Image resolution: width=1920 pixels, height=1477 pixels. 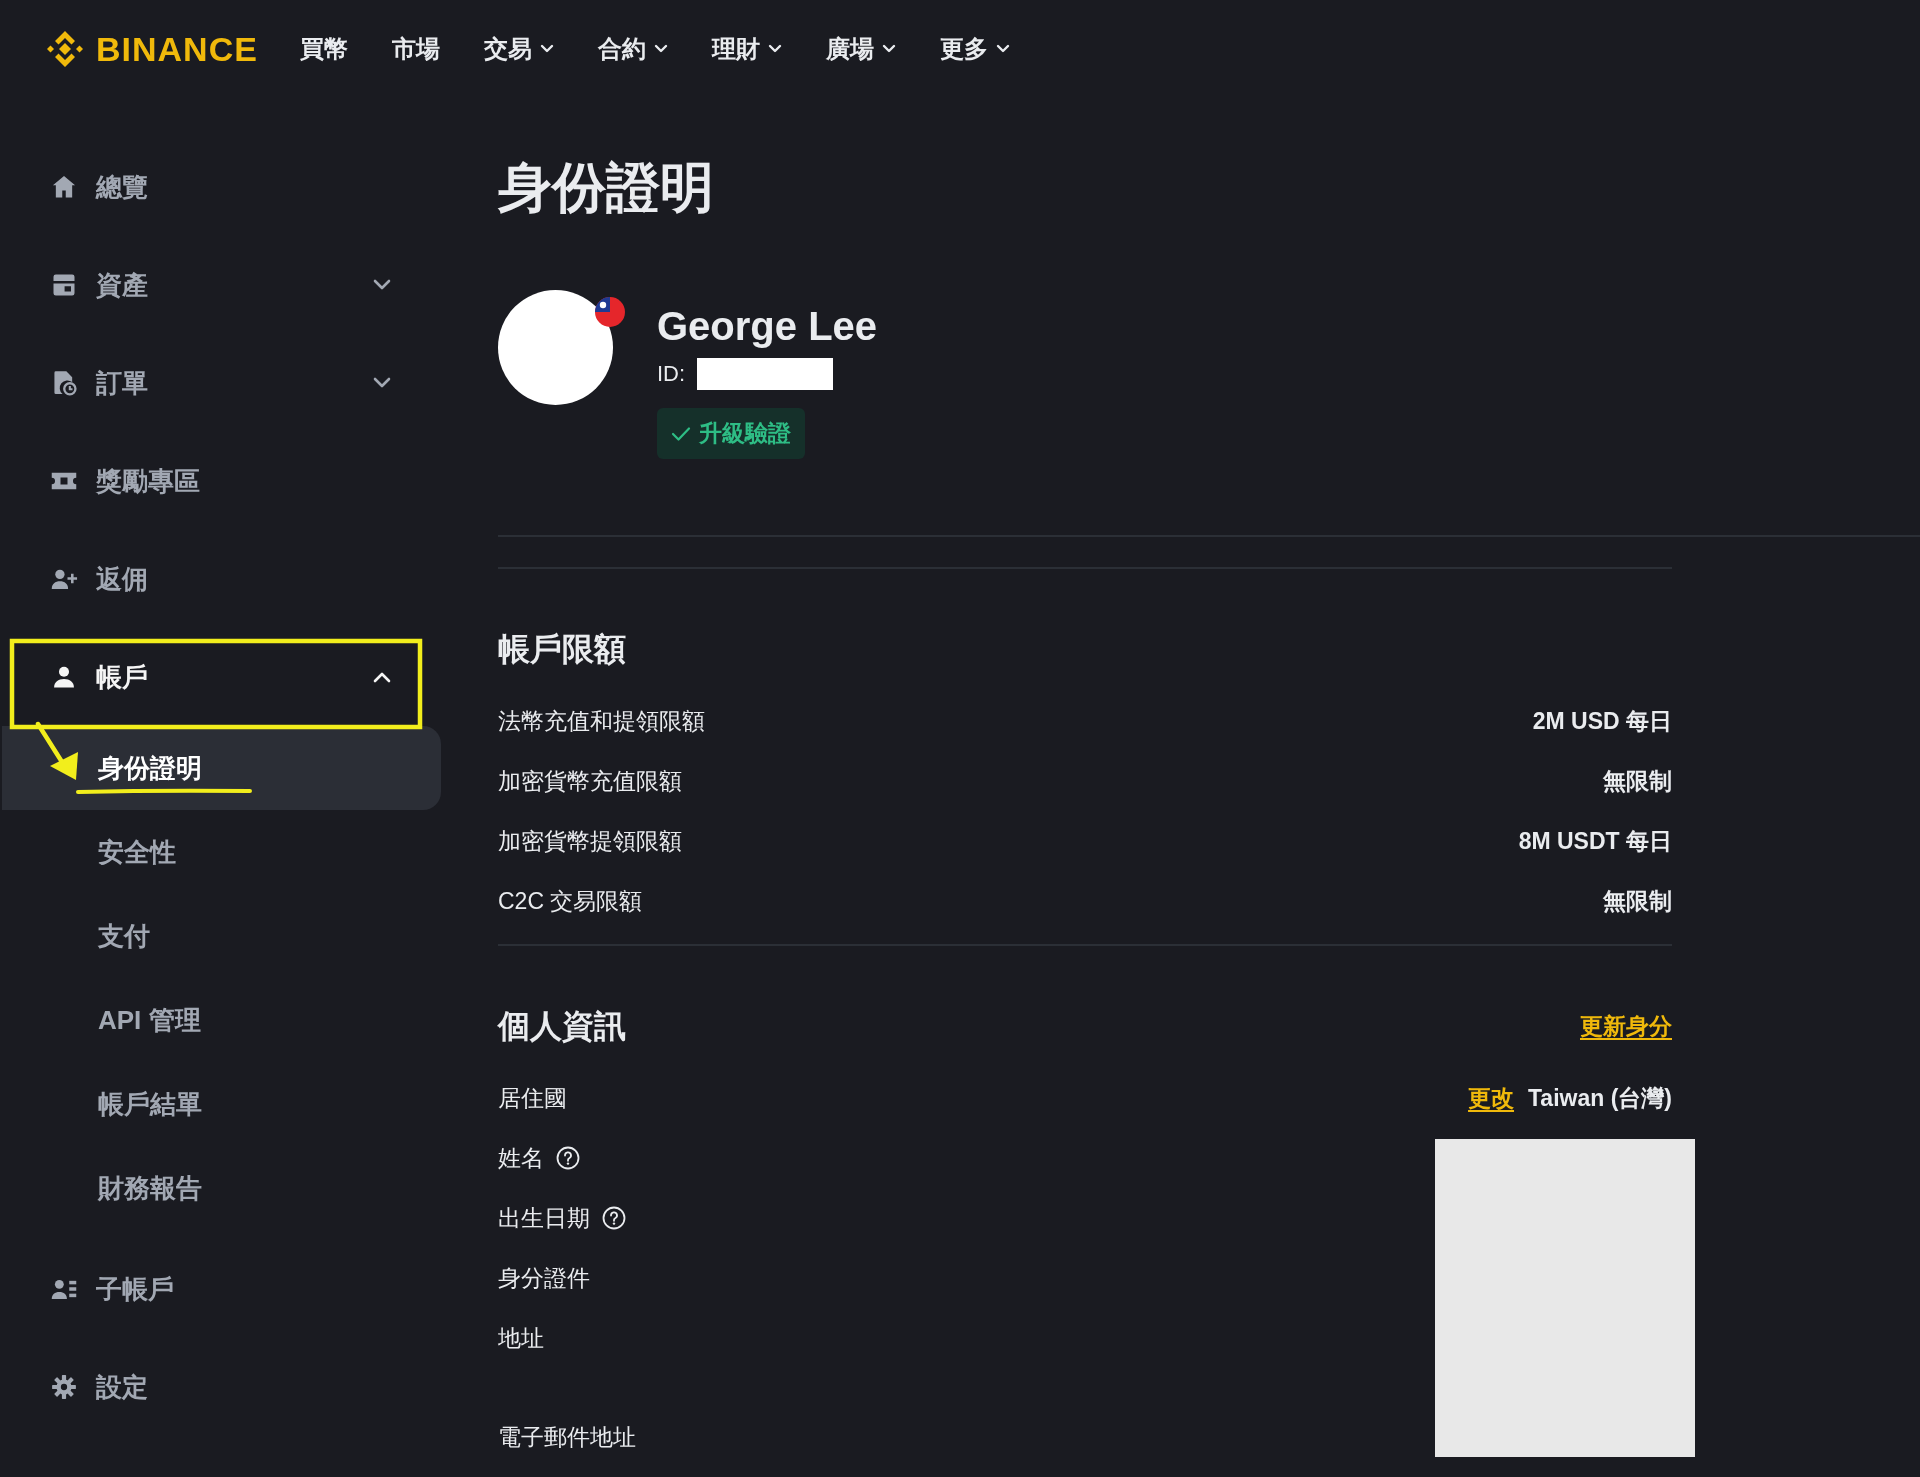 I want to click on sidebar-item: 返佣, so click(x=220, y=579).